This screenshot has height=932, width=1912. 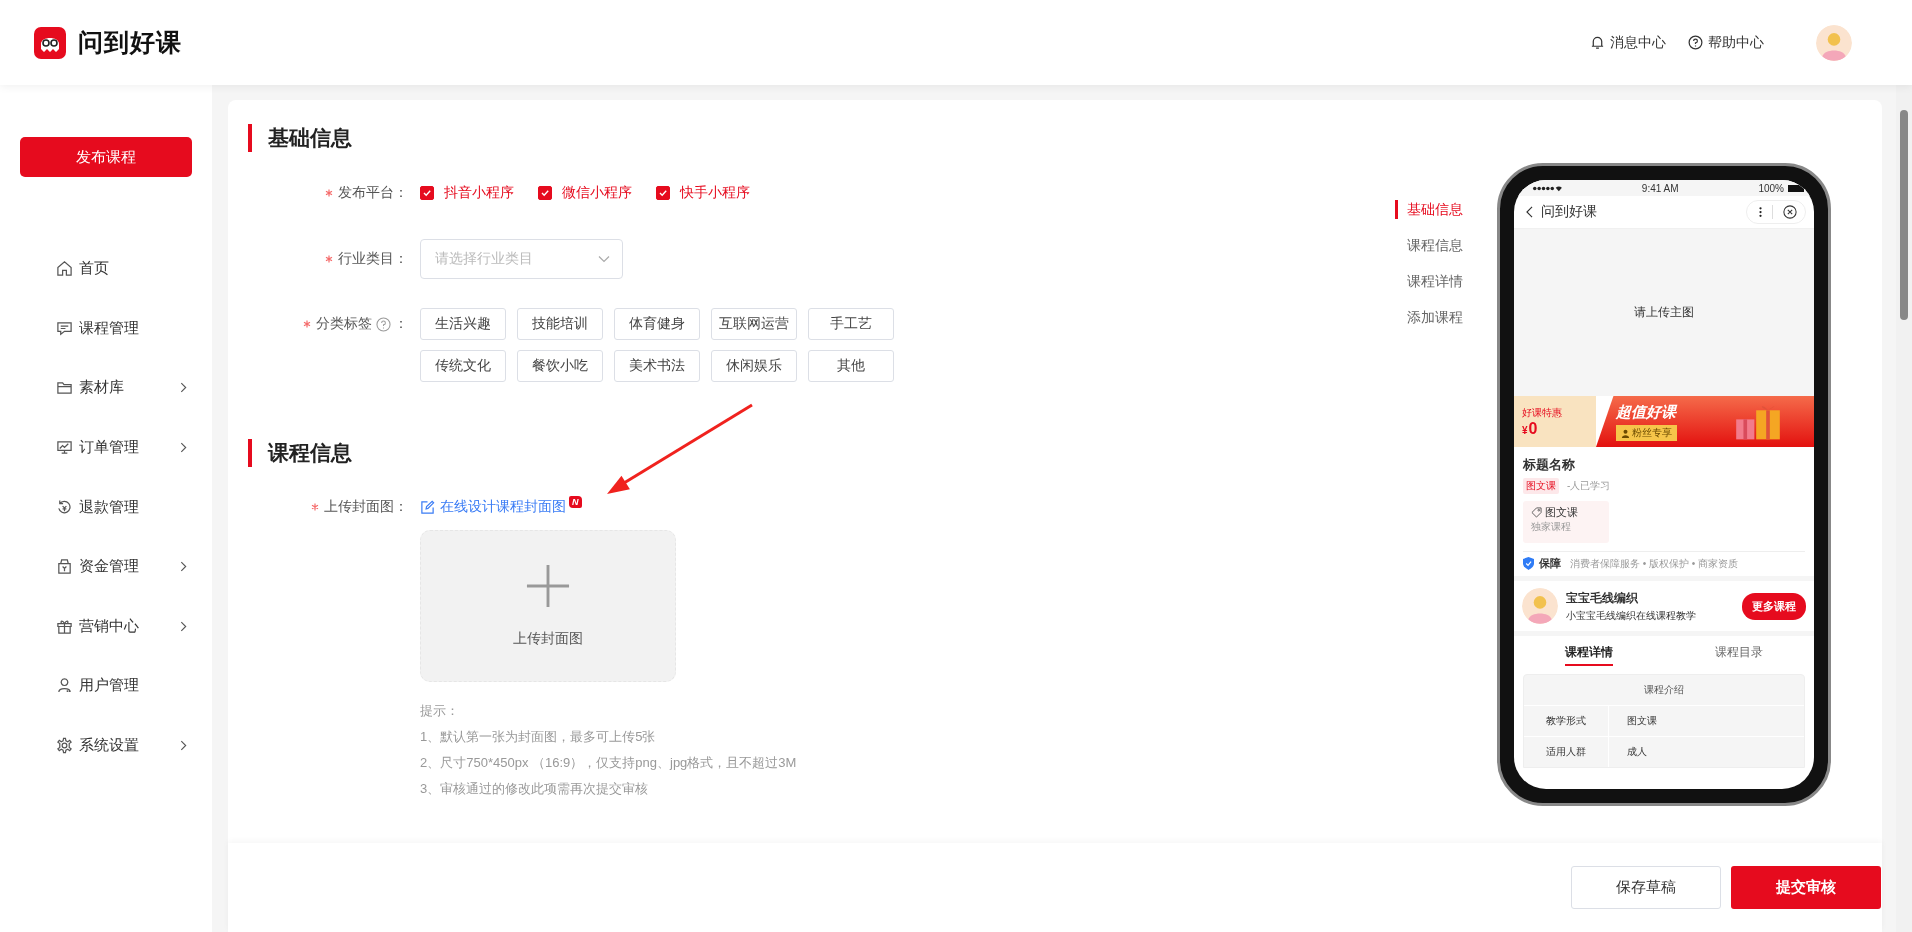 What do you see at coordinates (467, 193) in the screenshot?
I see `platform-option: 抖音小程序` at bounding box center [467, 193].